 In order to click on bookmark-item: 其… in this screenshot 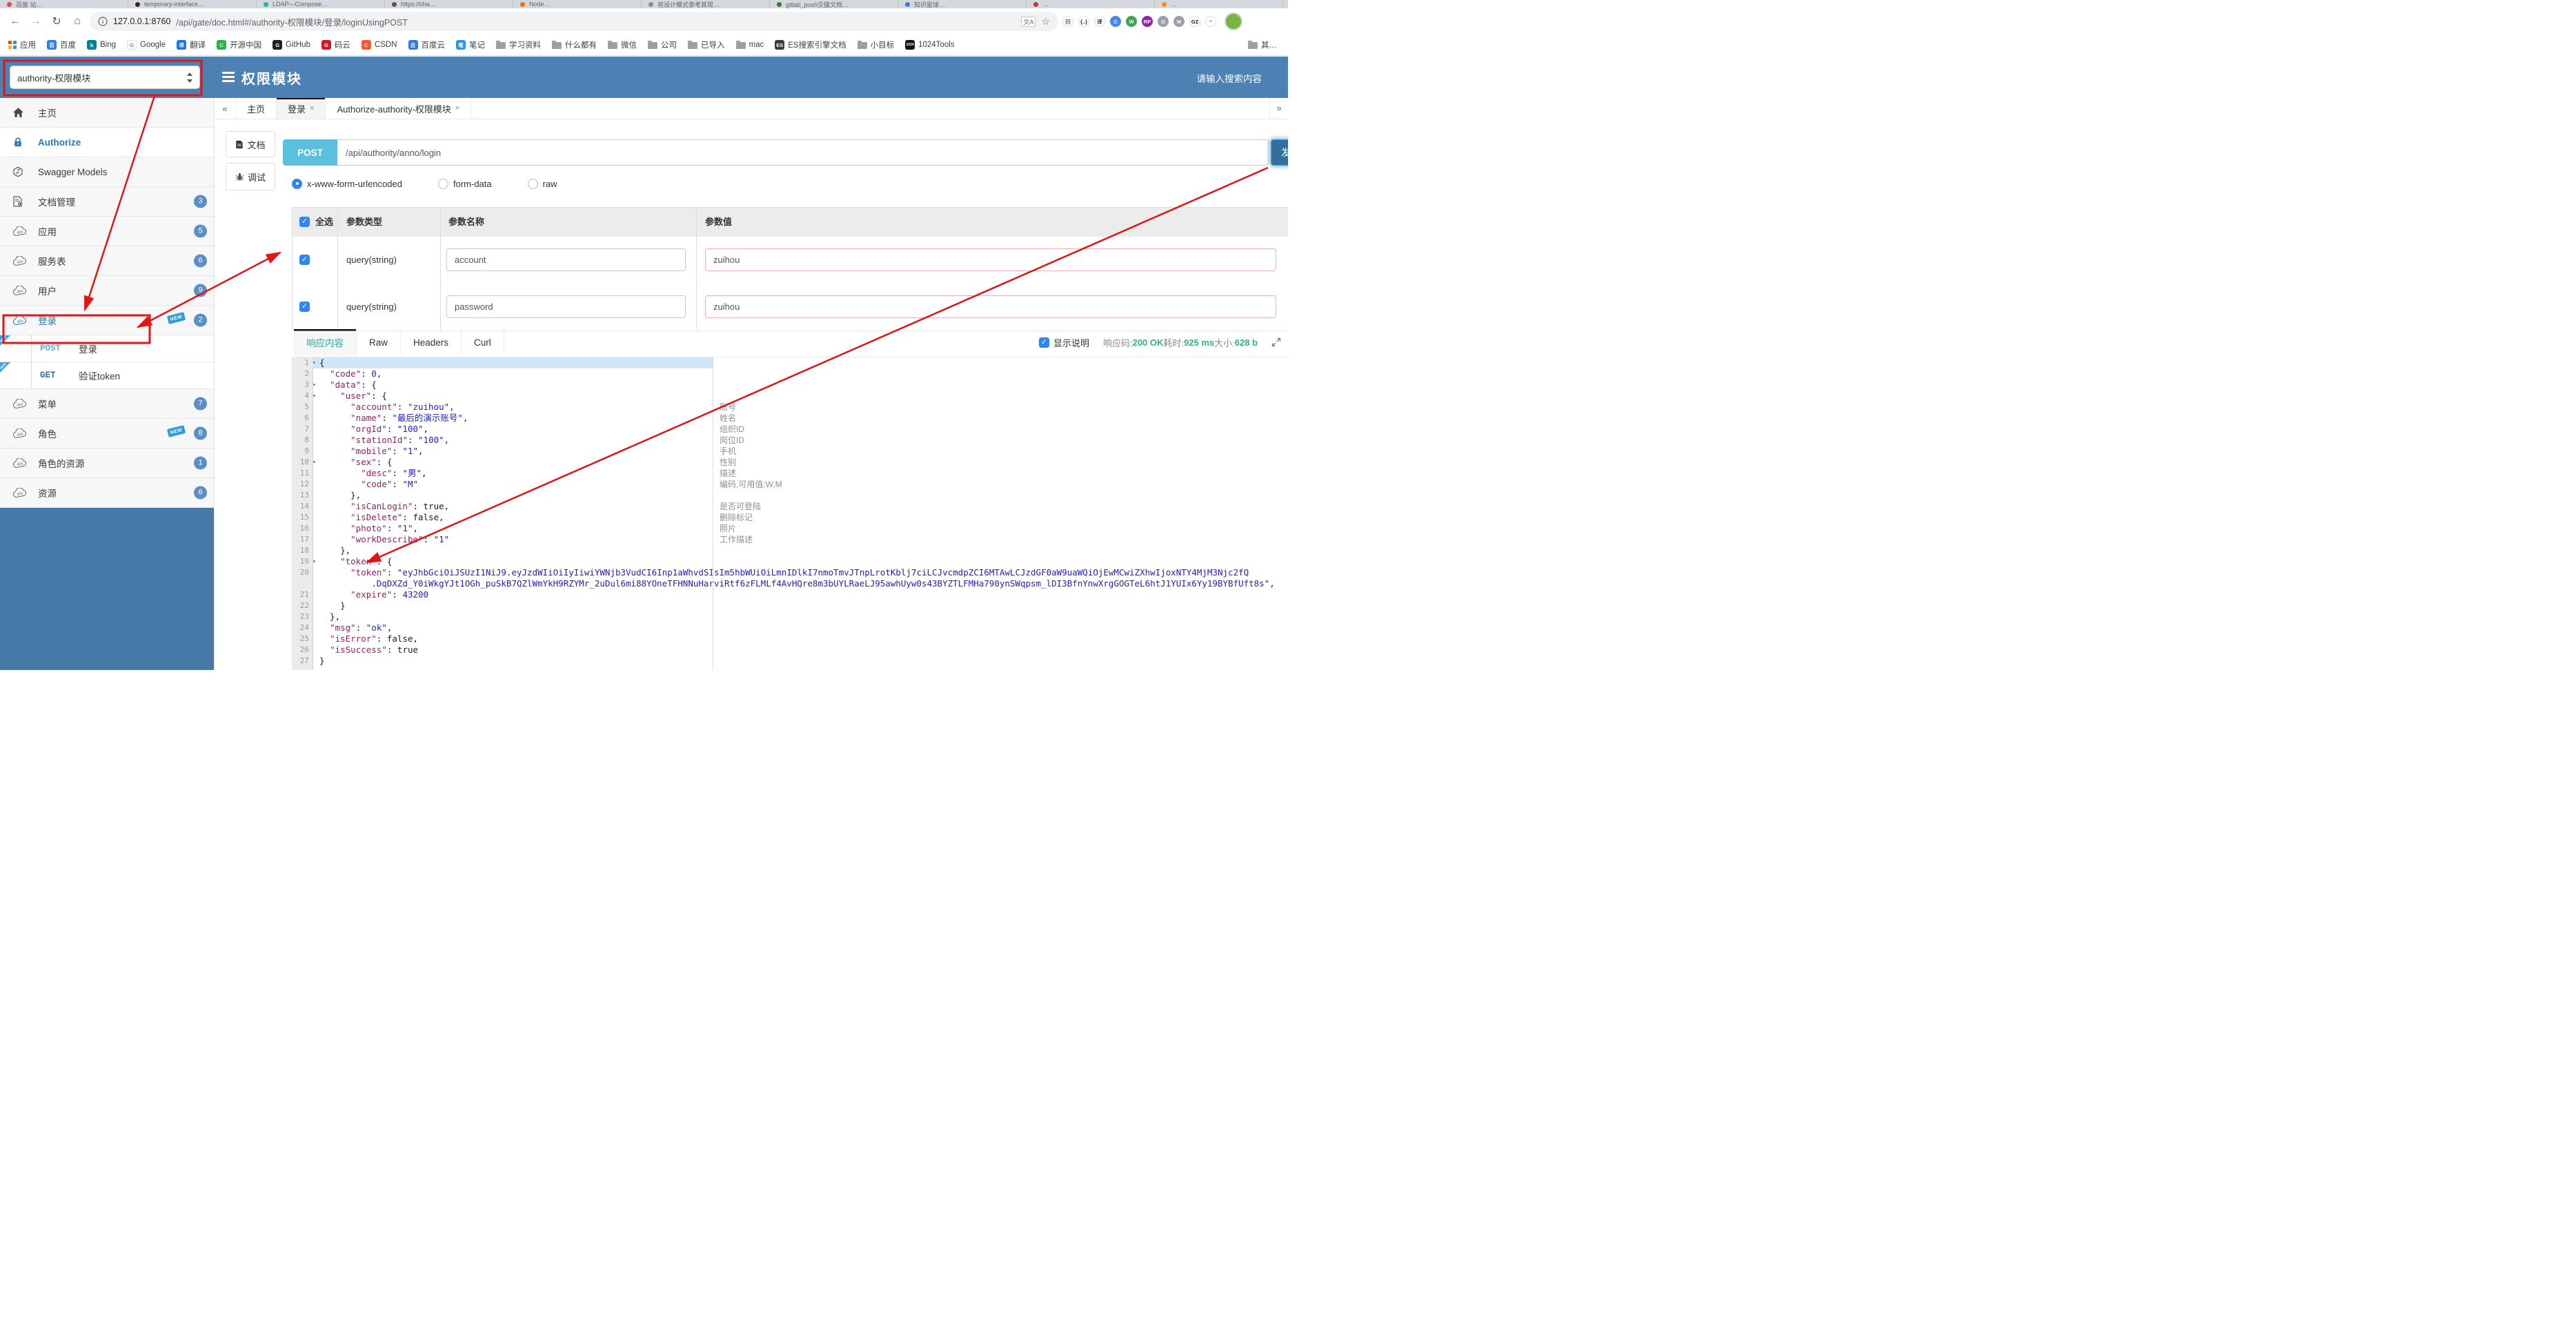, I will do `click(1262, 44)`.